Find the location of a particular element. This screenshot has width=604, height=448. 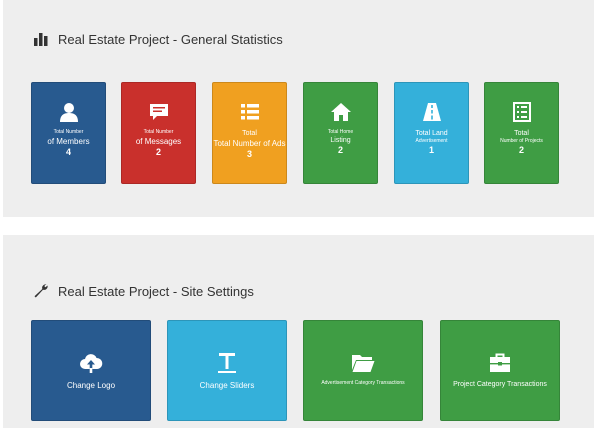

home-line1: Total Home is located at coordinates (340, 132).